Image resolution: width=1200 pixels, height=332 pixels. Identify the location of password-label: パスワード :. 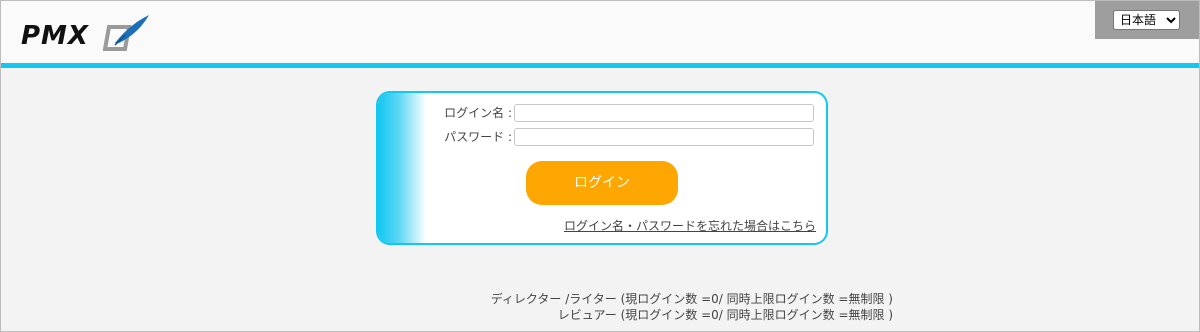
(478, 137).